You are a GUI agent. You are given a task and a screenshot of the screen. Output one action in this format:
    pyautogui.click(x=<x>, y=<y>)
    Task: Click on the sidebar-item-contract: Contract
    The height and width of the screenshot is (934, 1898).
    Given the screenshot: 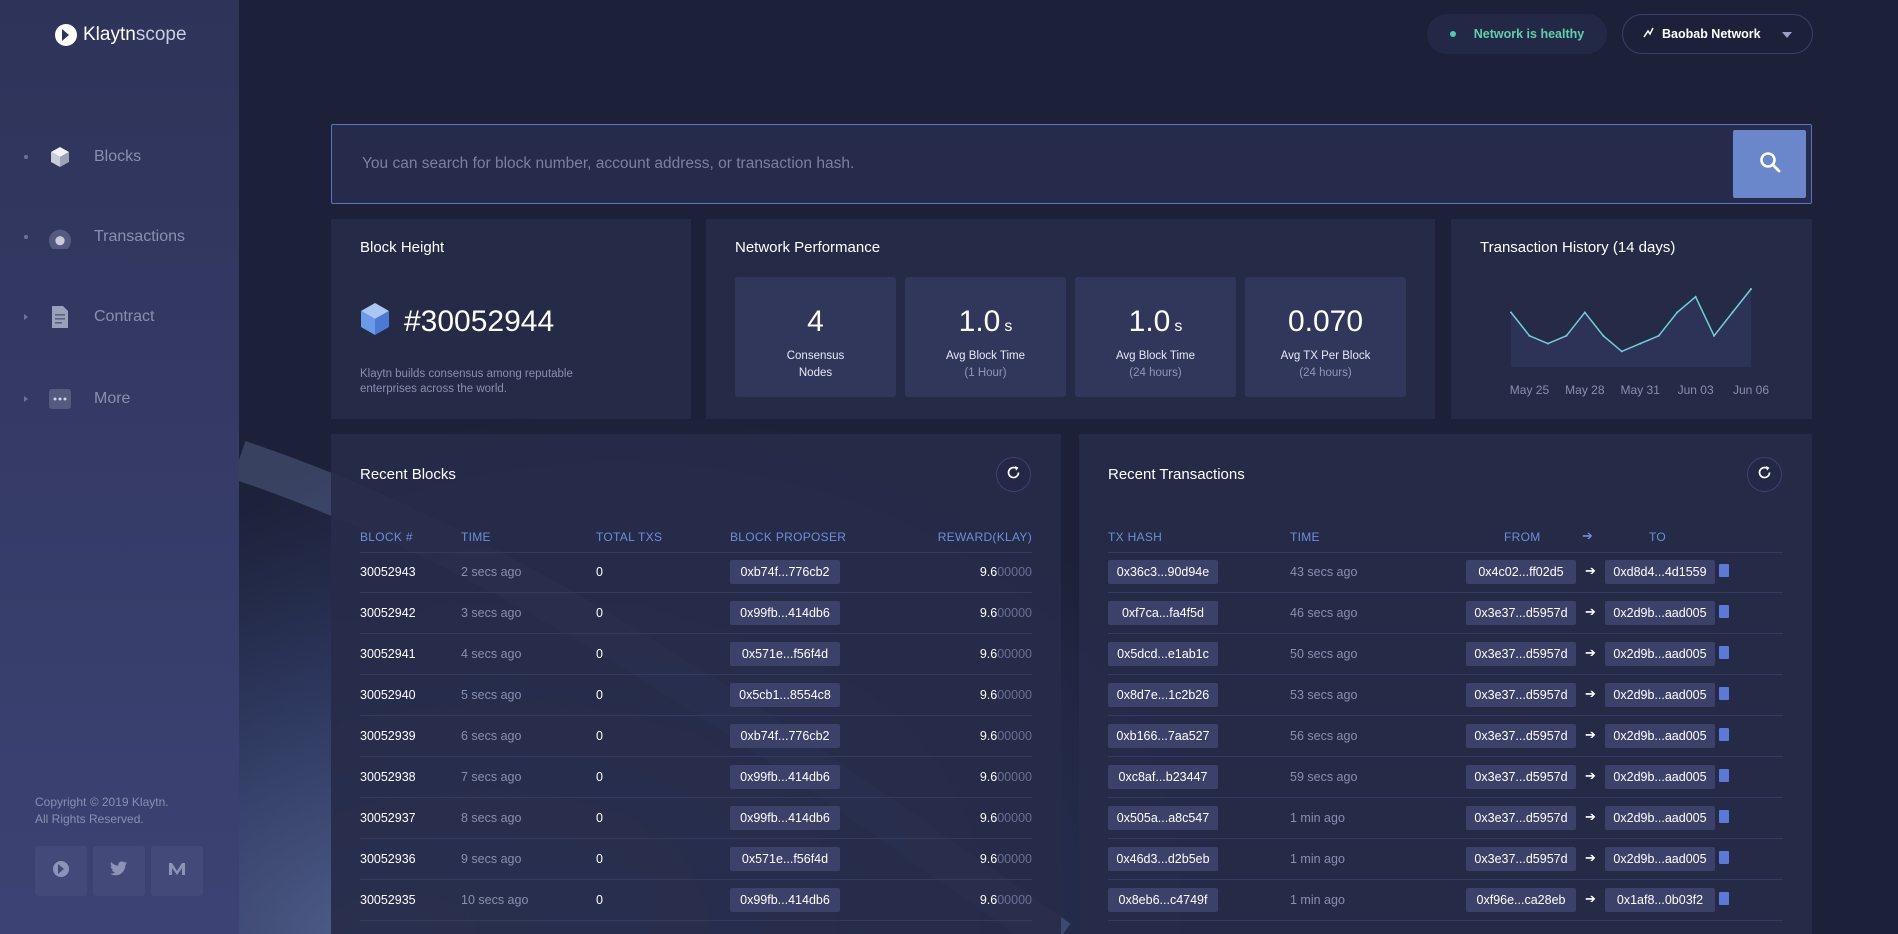 What is the action you would take?
    pyautogui.click(x=89, y=317)
    